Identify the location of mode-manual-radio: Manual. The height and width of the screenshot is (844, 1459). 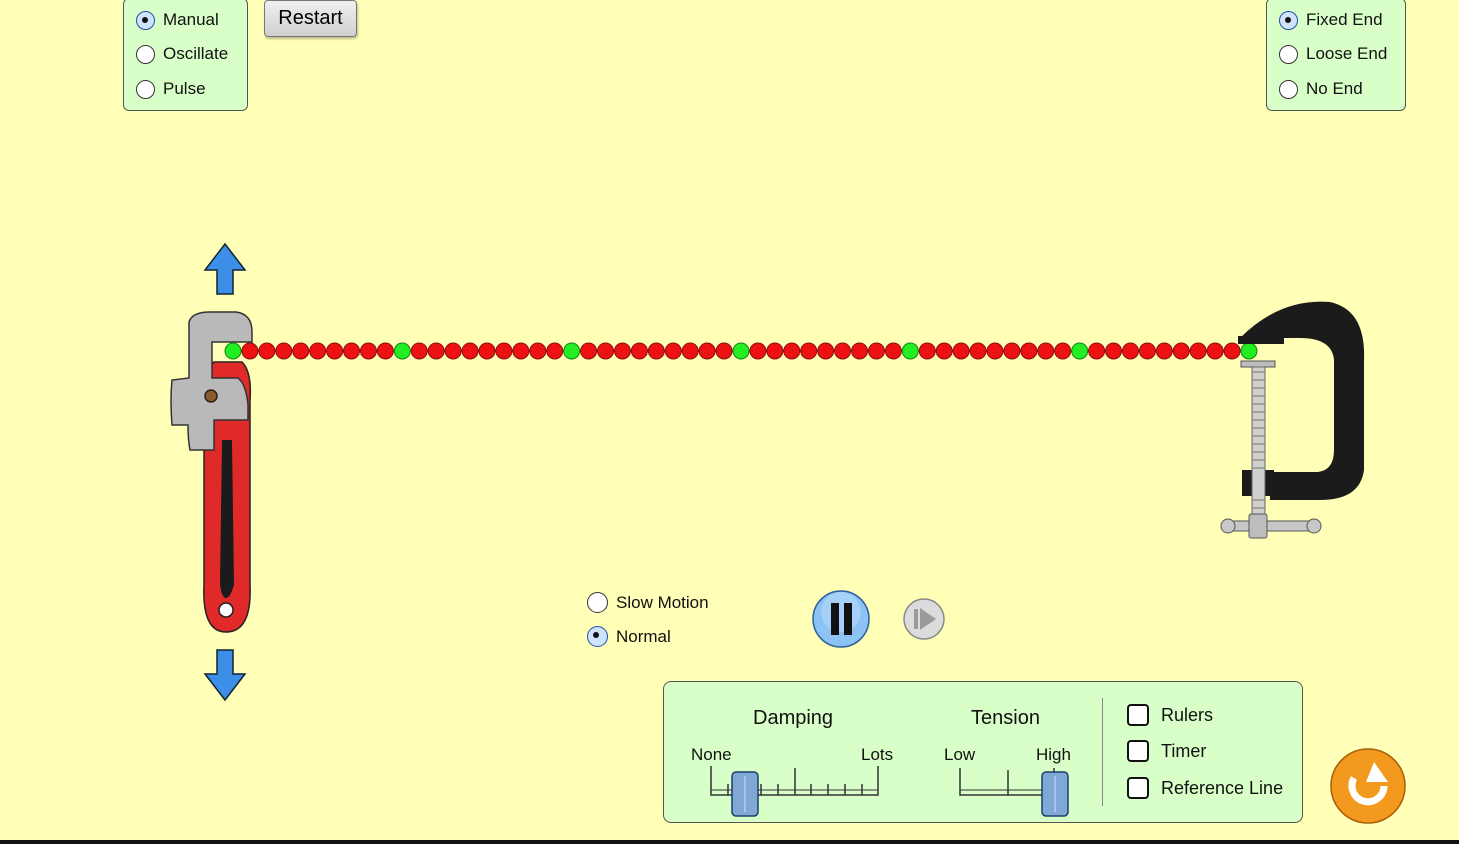
(177, 20).